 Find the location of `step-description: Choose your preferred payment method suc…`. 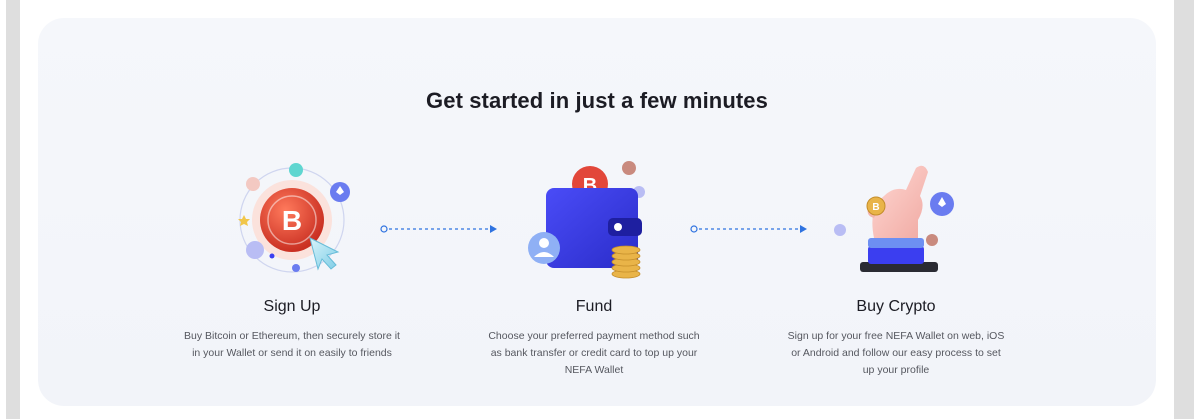

step-description: Choose your preferred payment method suc… is located at coordinates (594, 353).